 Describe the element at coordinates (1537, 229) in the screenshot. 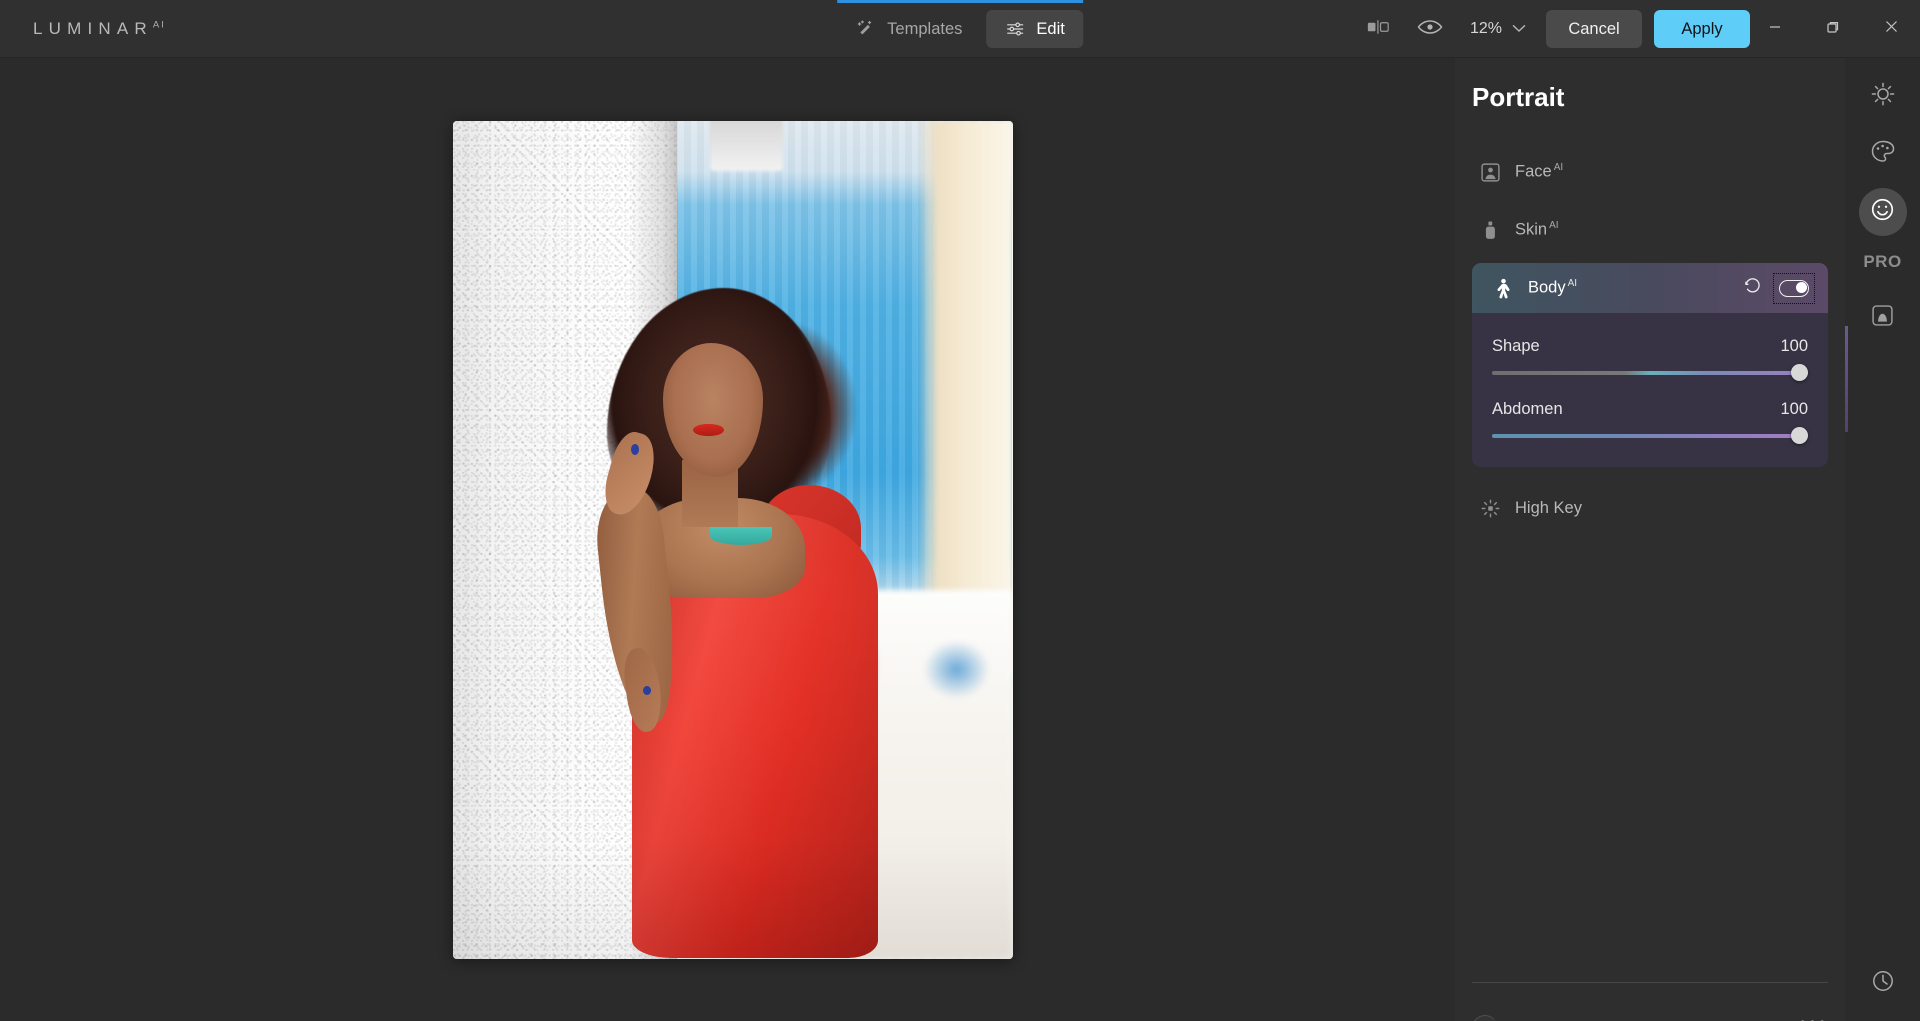

I see `tool-label-skin: Skin AI` at that location.